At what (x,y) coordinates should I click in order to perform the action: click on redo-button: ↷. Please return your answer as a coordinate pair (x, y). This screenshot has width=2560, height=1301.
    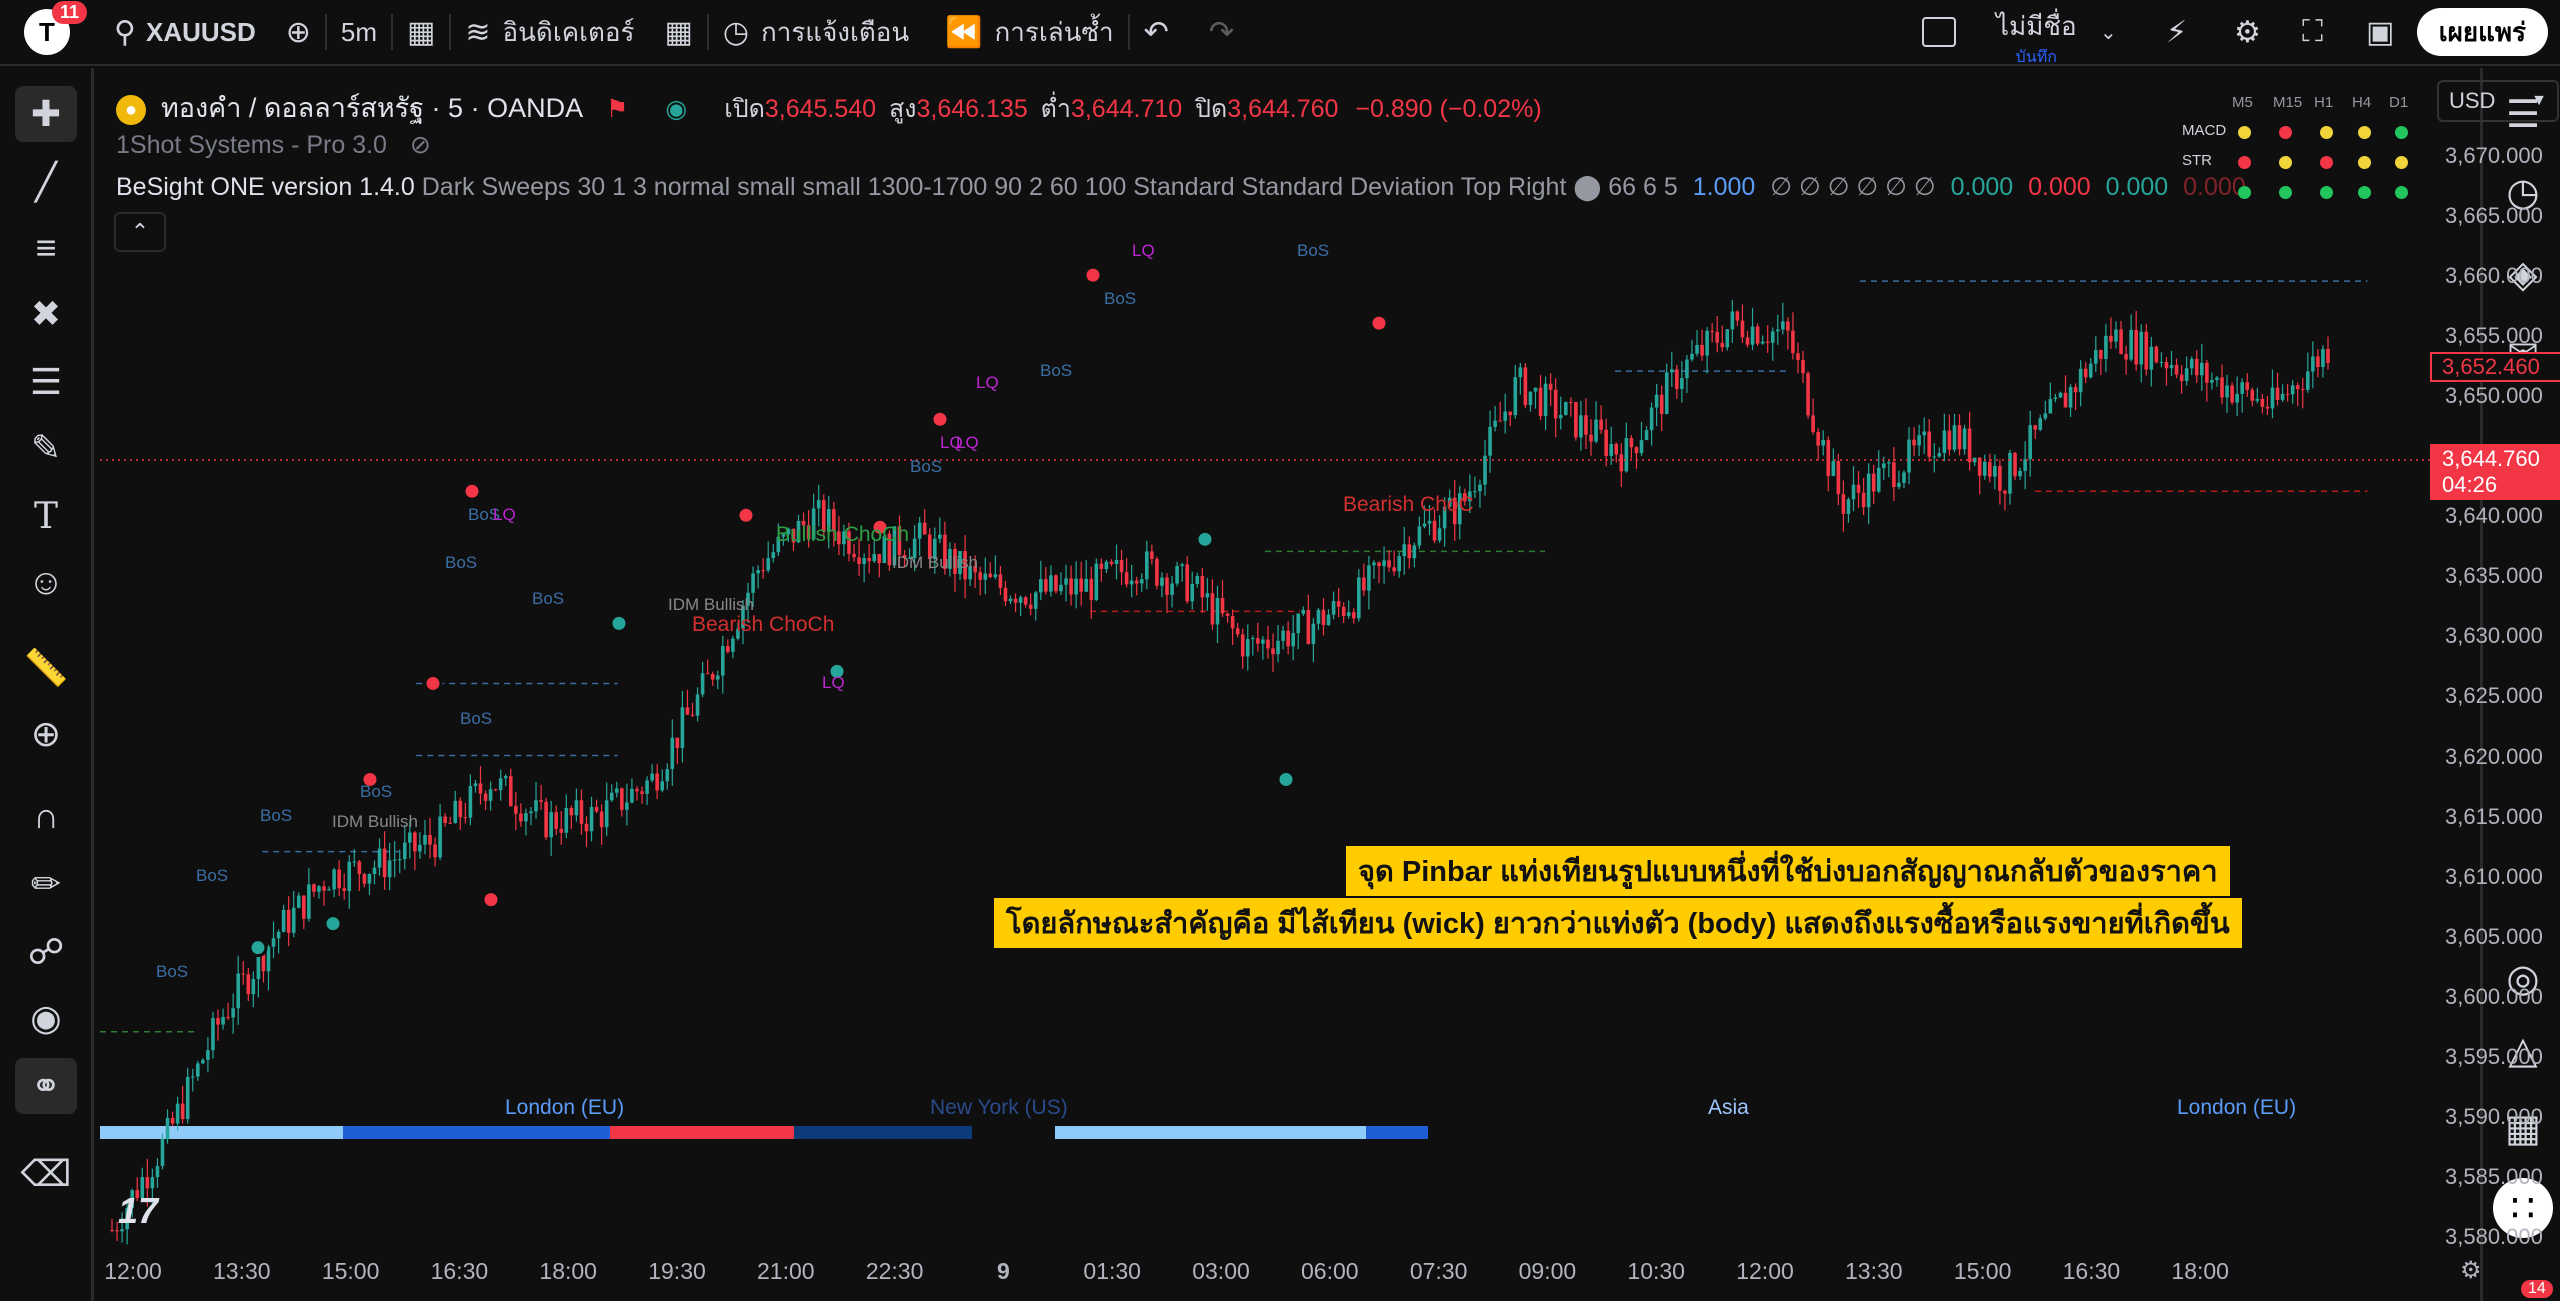
    Looking at the image, I should click on (1221, 32).